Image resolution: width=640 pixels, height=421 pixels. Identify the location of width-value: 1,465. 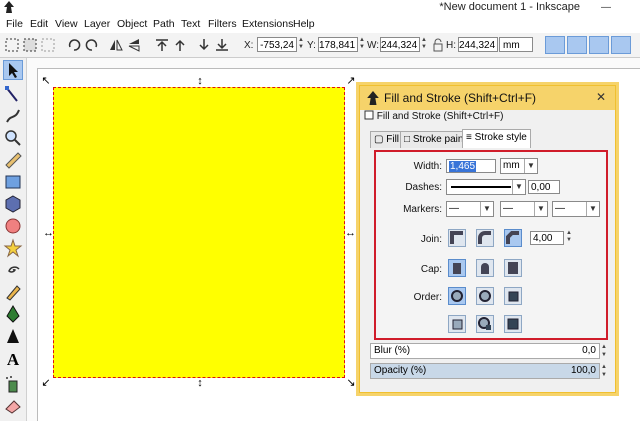
(463, 166).